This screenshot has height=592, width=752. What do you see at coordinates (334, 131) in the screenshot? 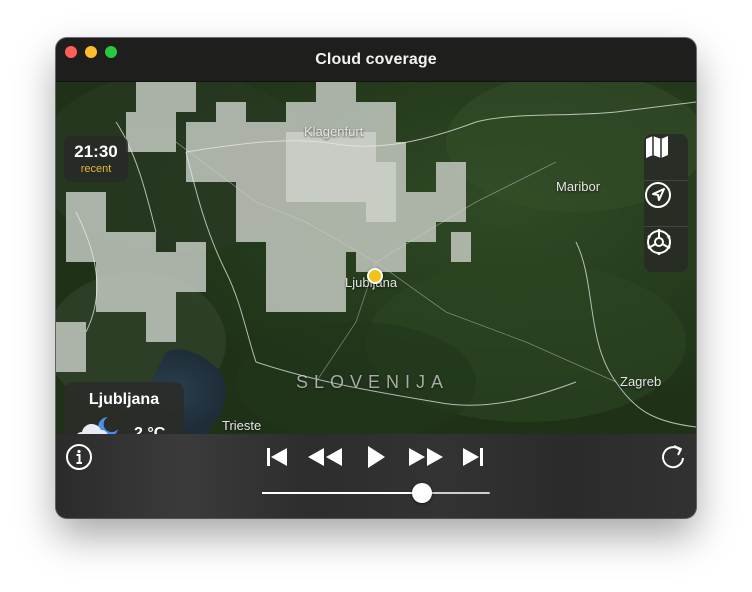
I see `place-label-klagenfurt: Klagenfurt` at bounding box center [334, 131].